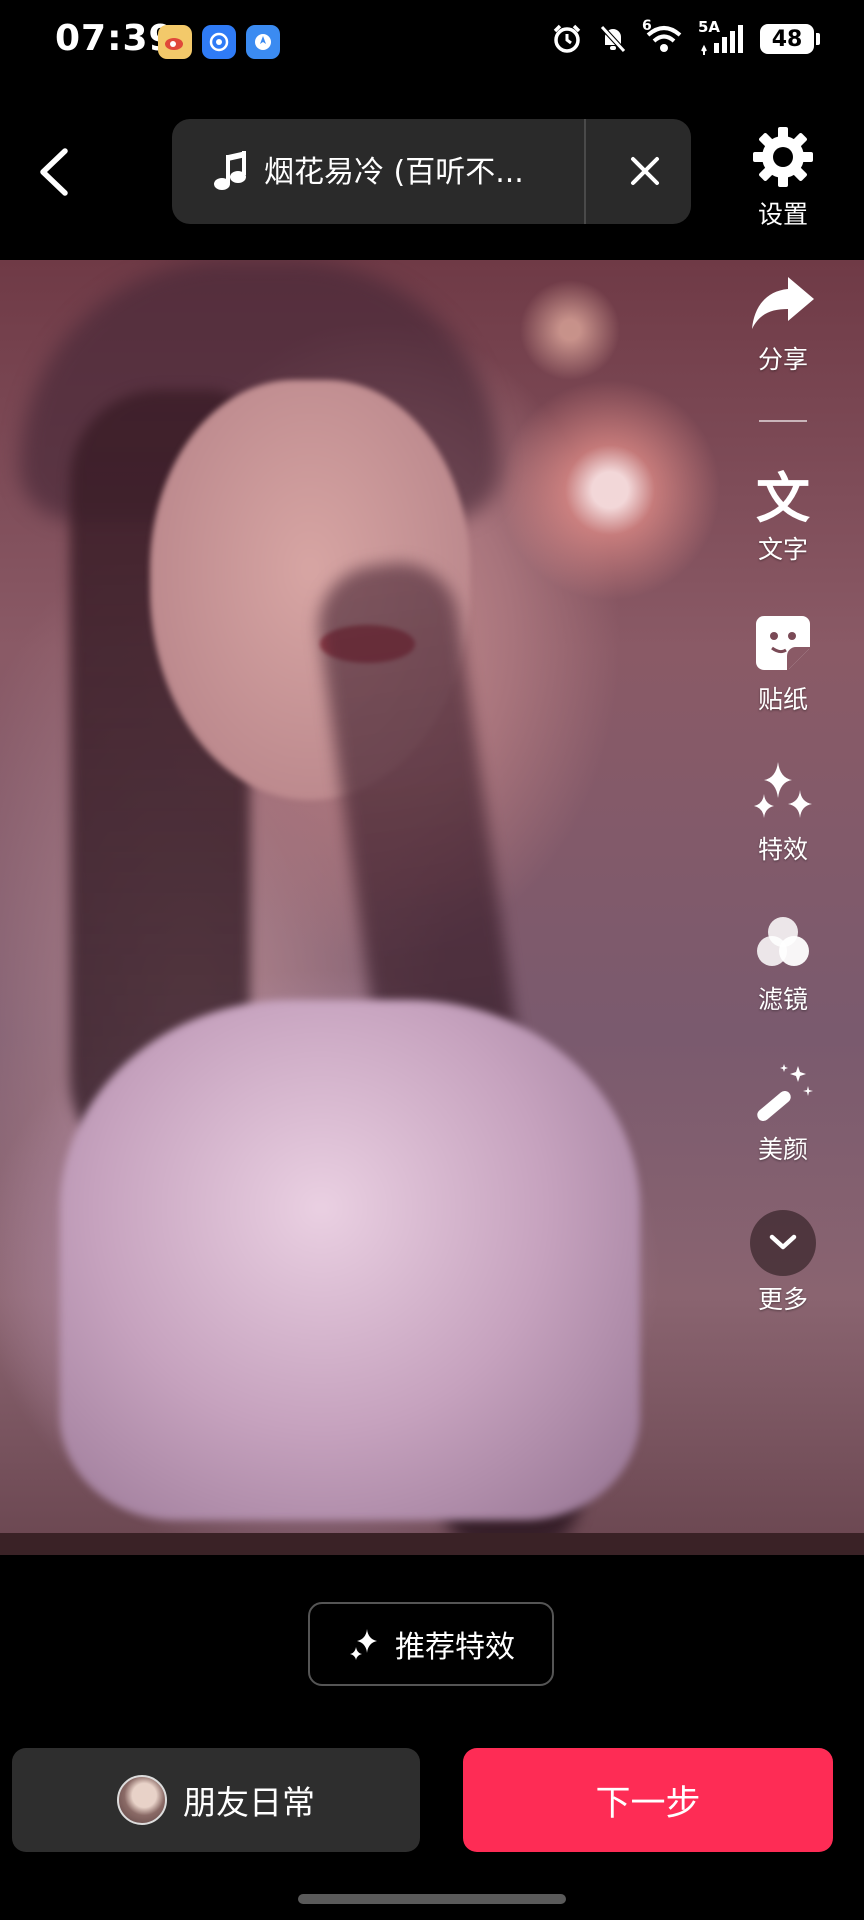 The width and height of the screenshot is (864, 1920). I want to click on chevron-down-icon, so click(783, 1243).